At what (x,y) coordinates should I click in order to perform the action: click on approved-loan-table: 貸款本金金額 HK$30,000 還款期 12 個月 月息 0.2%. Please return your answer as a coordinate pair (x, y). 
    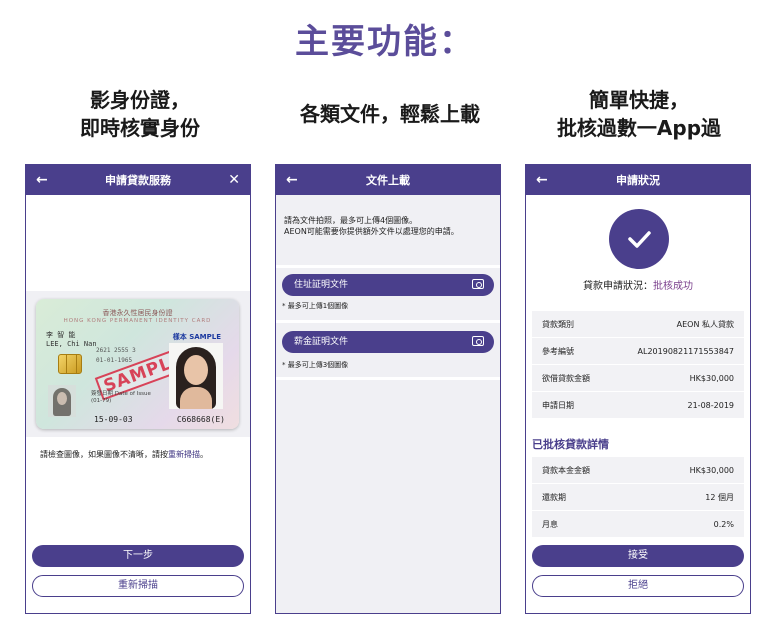
    Looking at the image, I should click on (638, 497).